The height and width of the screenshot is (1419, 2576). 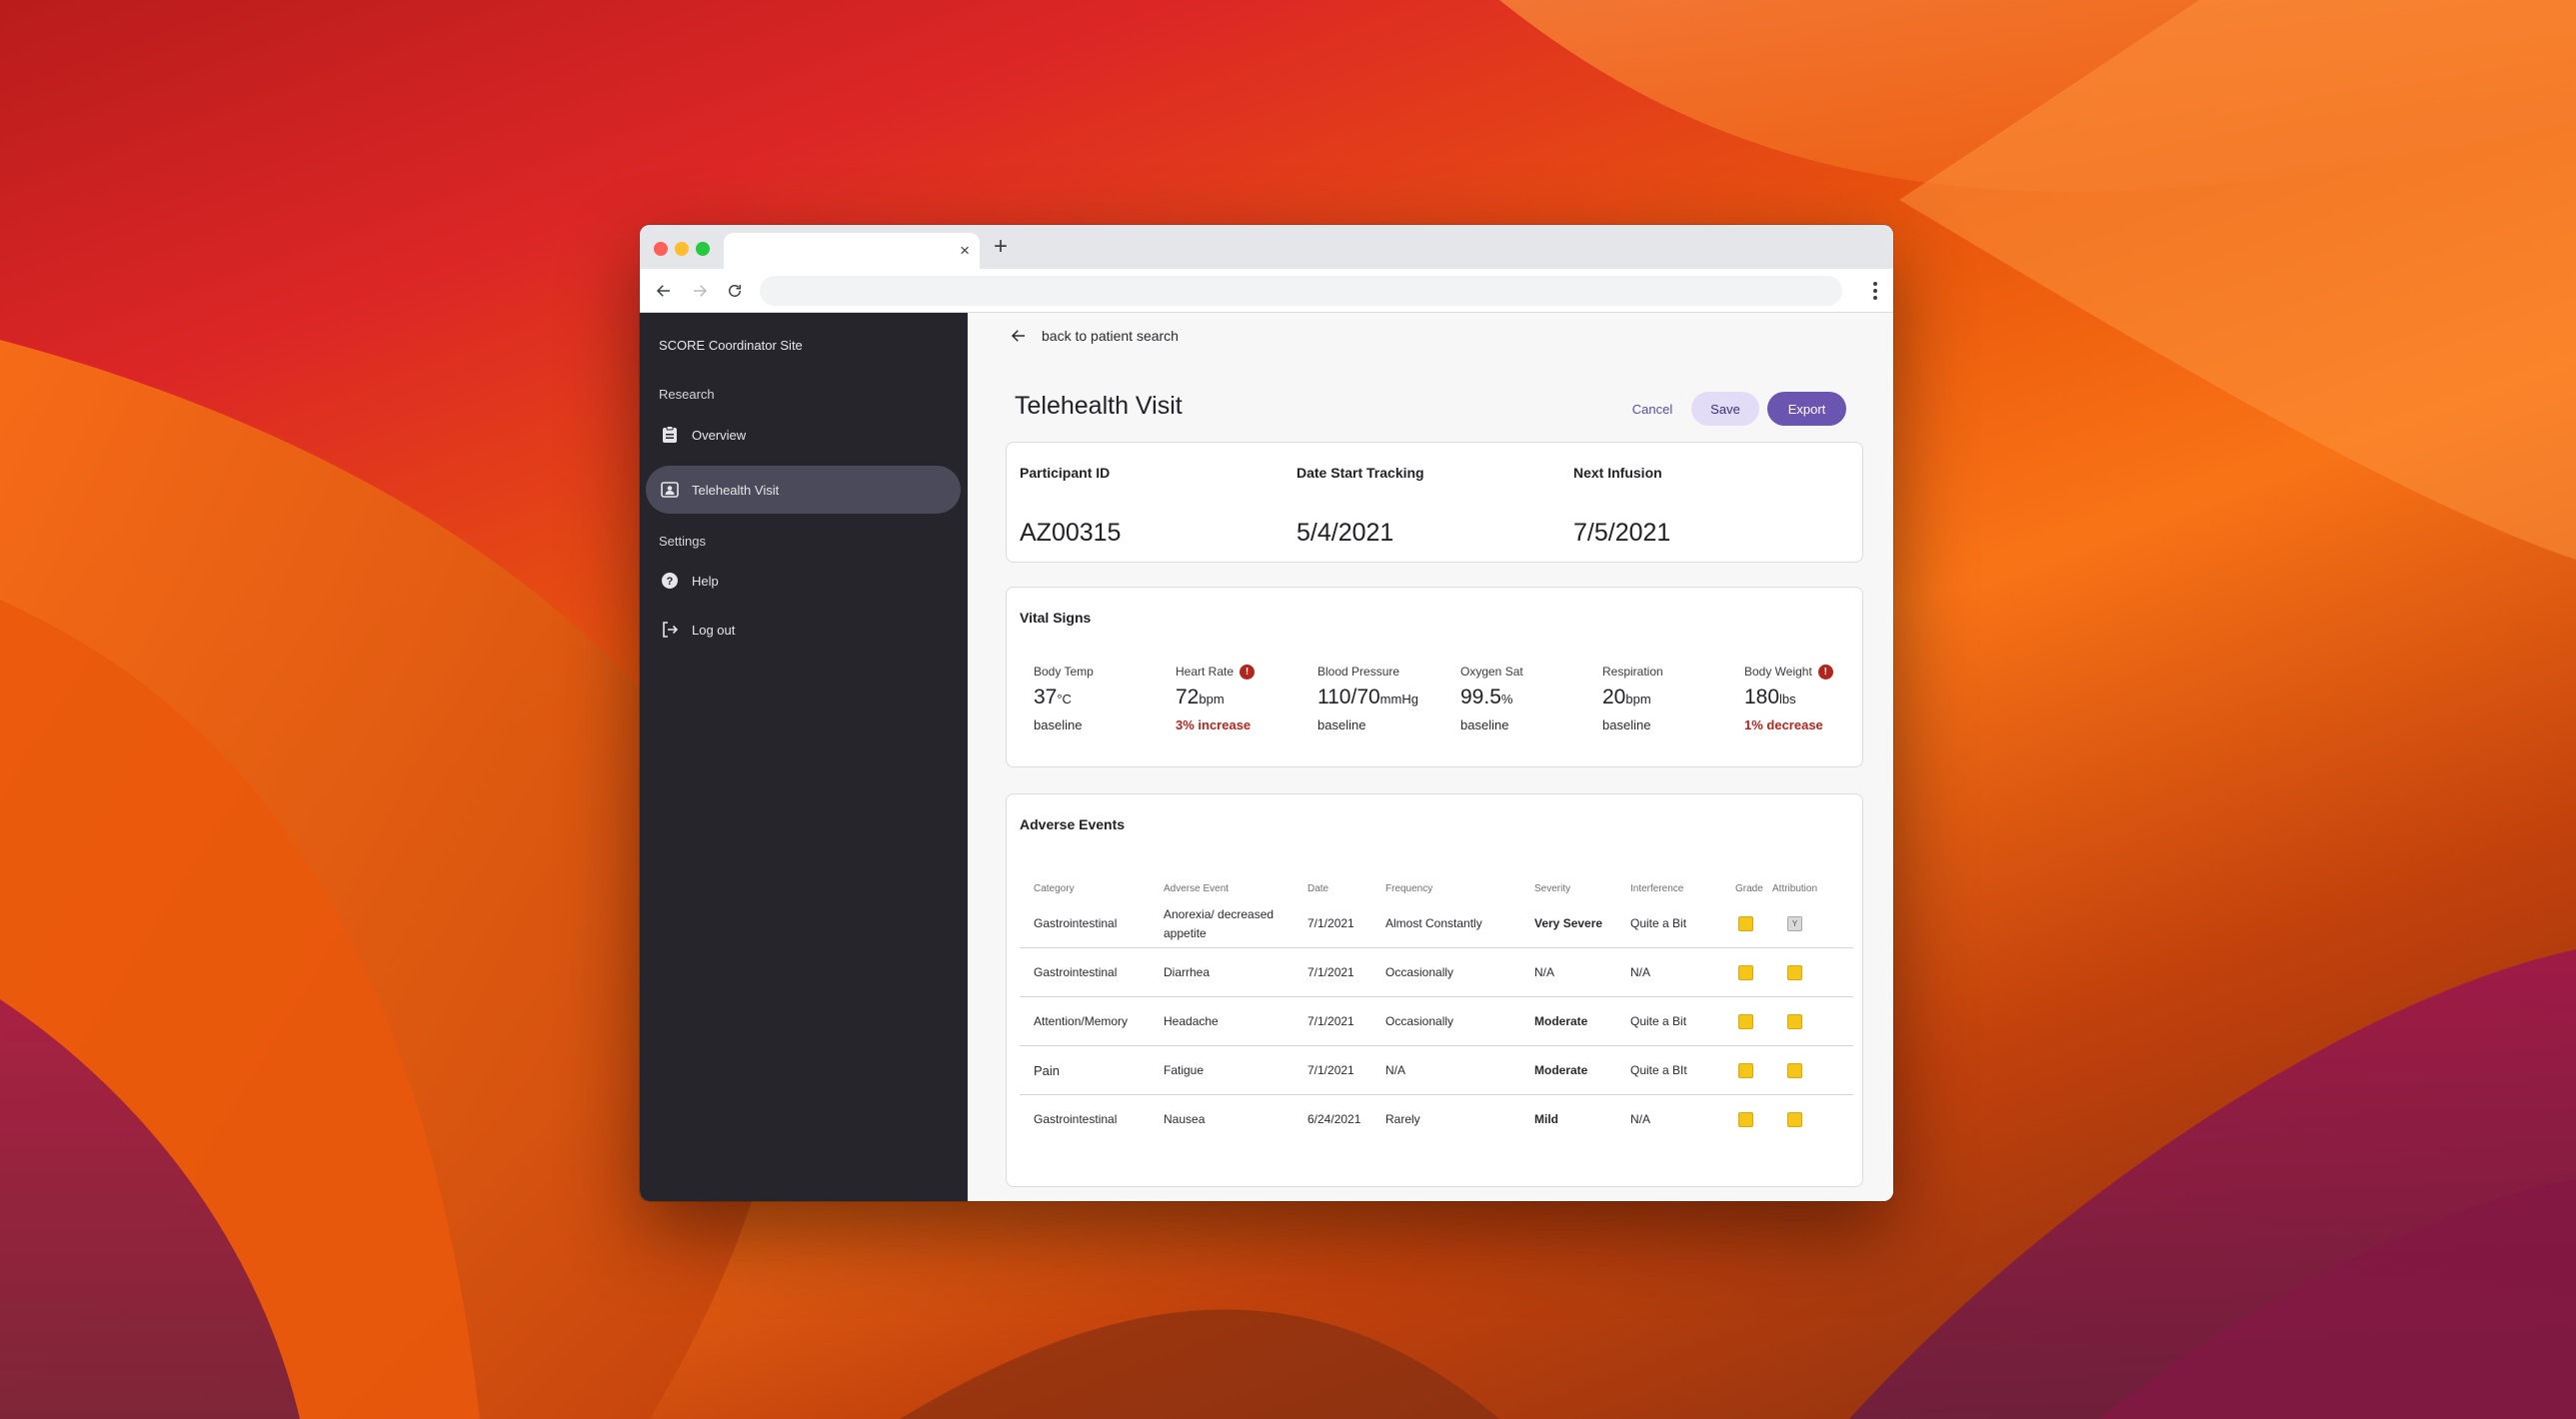 I want to click on adverse-events-title: Adverse Events, so click(x=1073, y=824).